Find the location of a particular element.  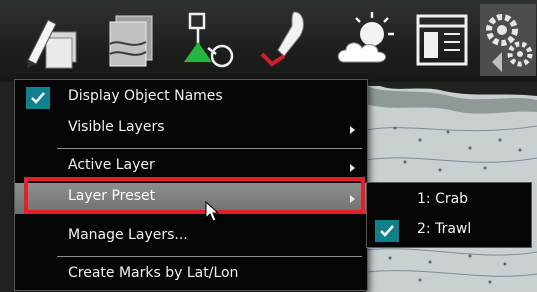

chart-layers-icon is located at coordinates (131, 41).